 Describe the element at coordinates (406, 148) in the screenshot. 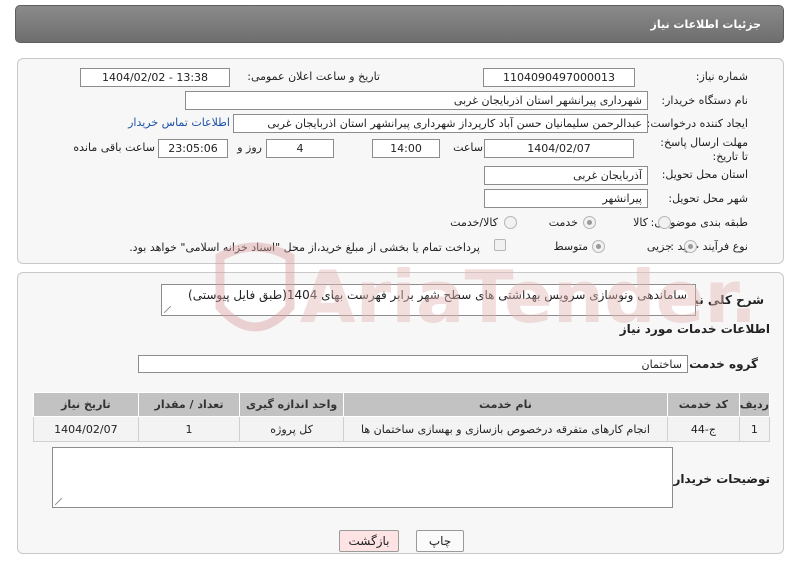

I see `deadline-time-field: 14:00` at that location.